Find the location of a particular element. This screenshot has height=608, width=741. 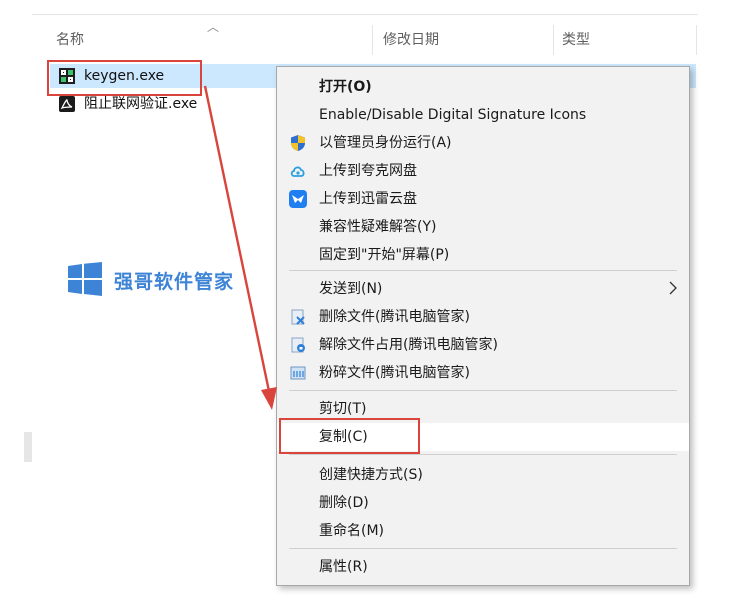

menu-item-label: 兼容性疑难解答(Y) is located at coordinates (378, 227).